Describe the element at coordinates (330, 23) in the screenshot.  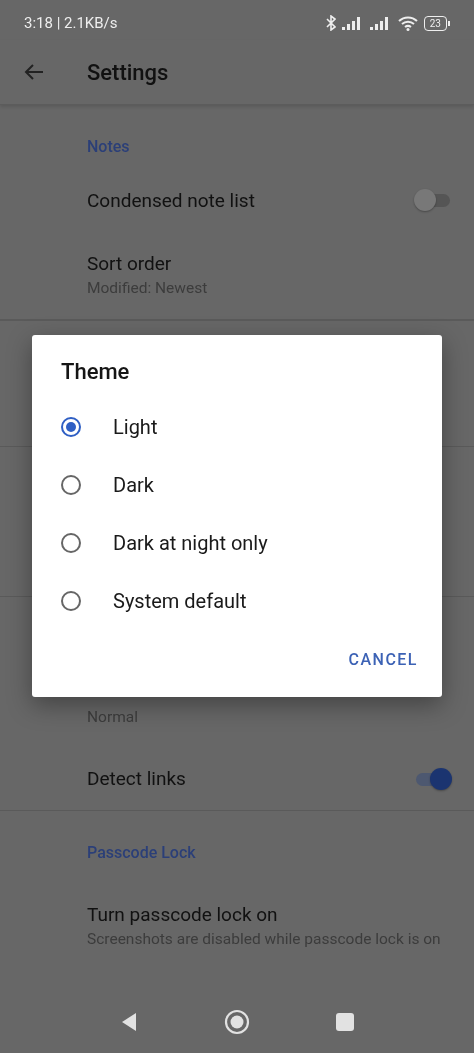
I see `bluetooth-icon` at that location.